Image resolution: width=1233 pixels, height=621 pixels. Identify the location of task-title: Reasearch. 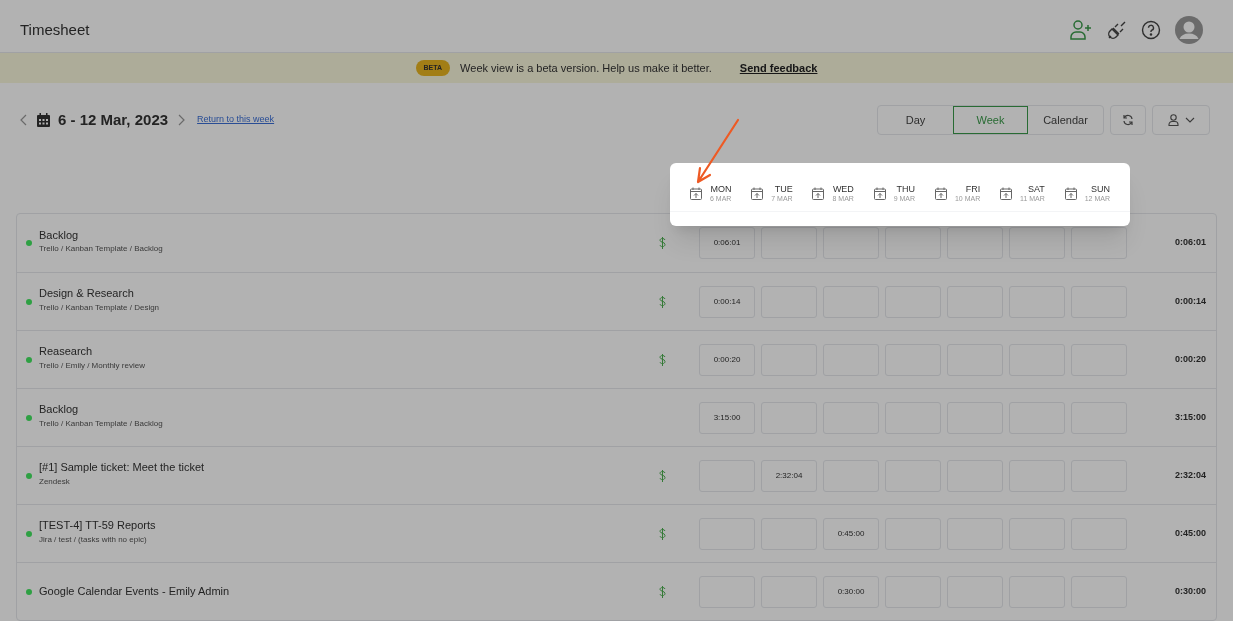
(66, 352).